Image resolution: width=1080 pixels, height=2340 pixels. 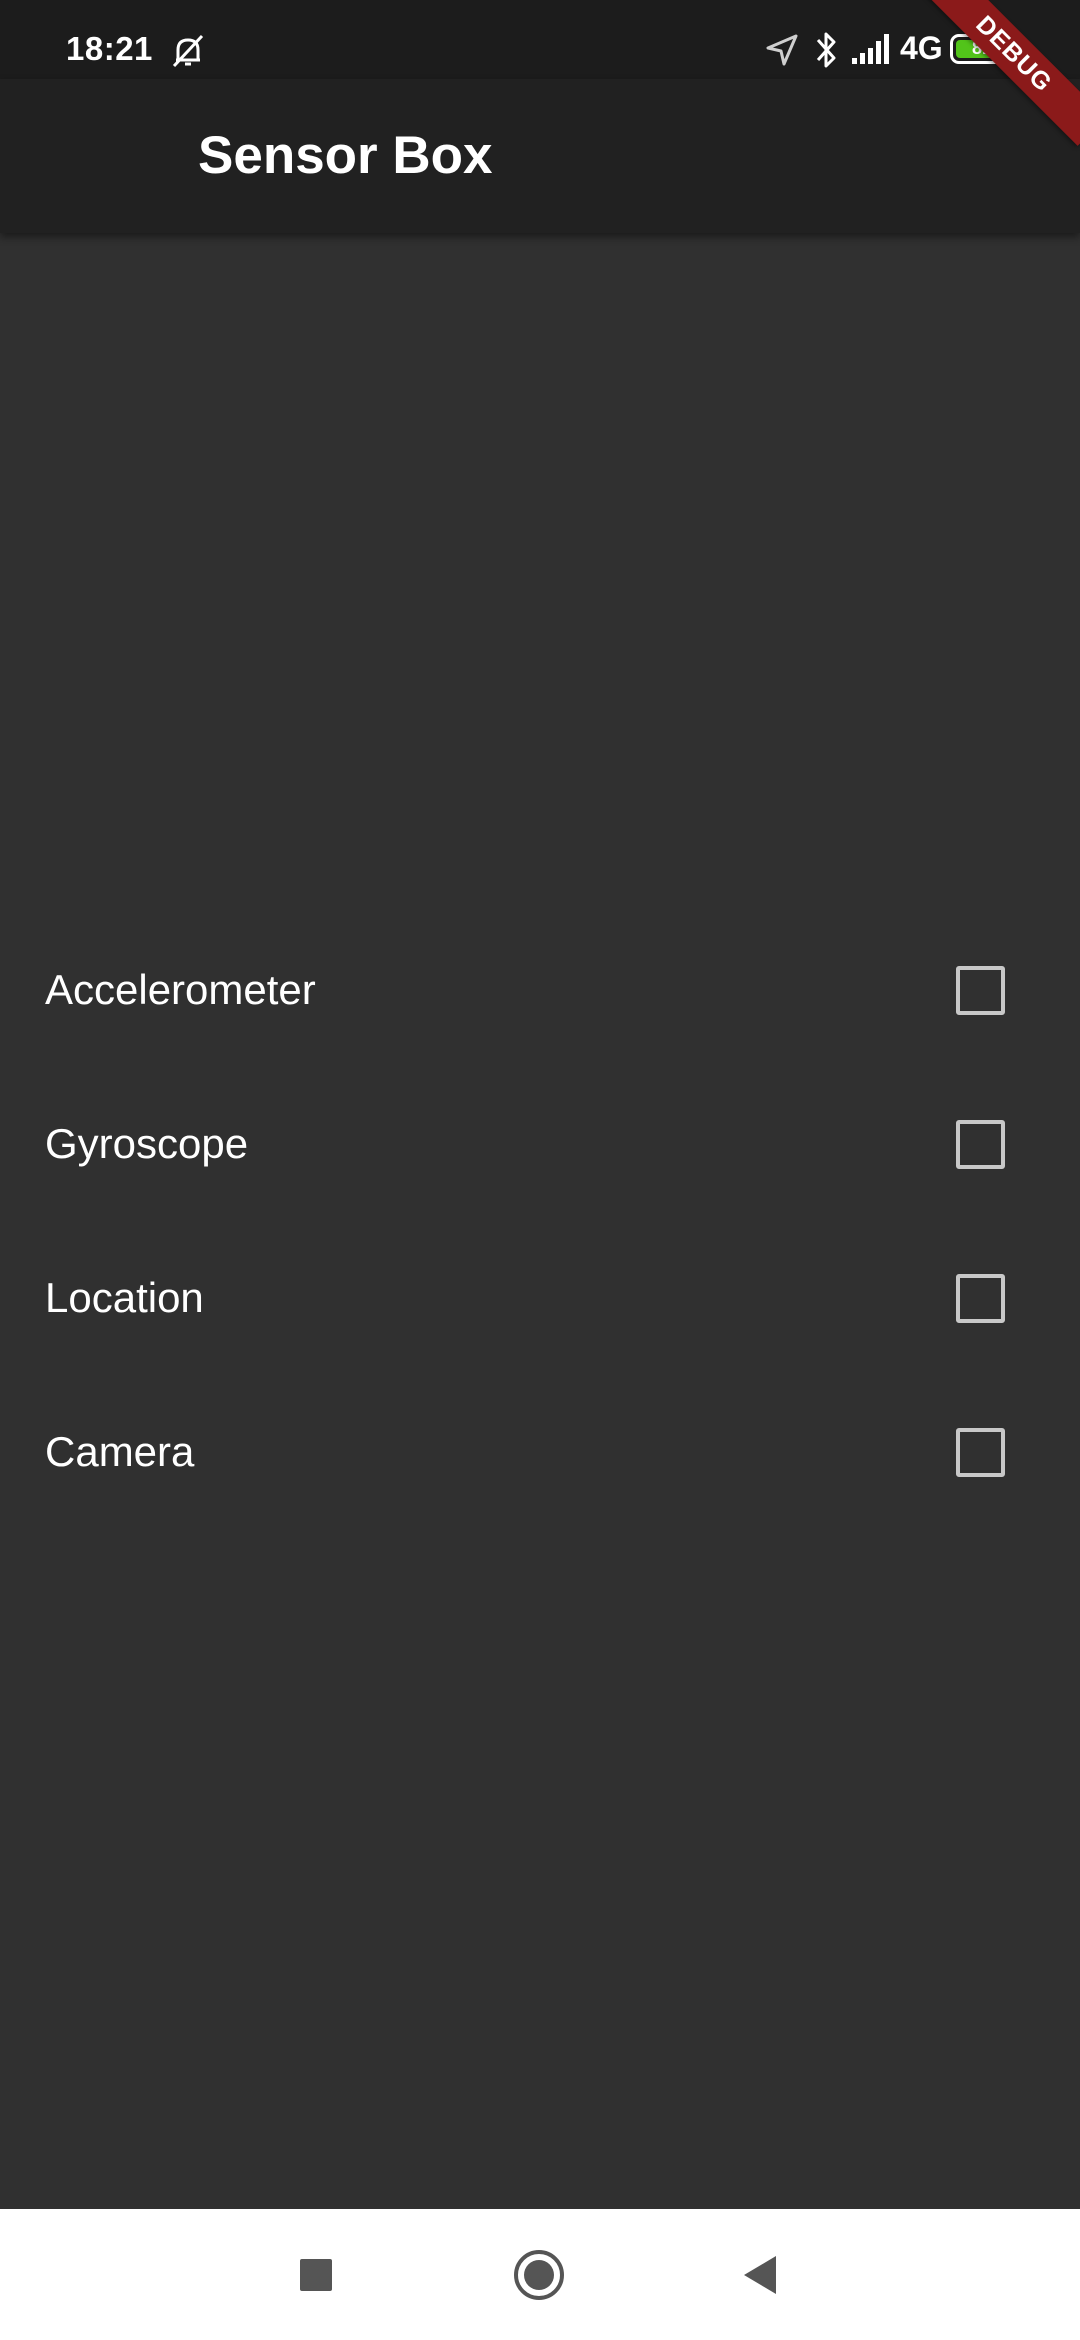 I want to click on recents-icon, so click(x=316, y=2275).